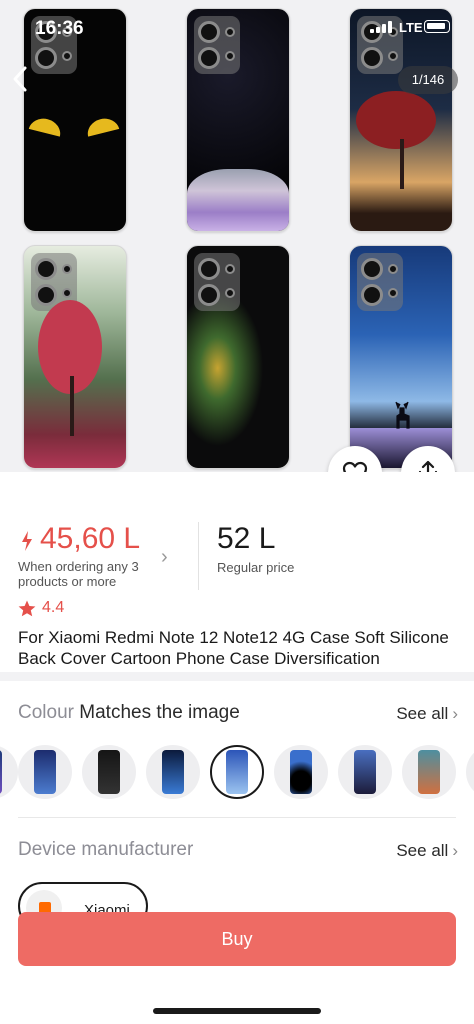 This screenshot has height=1024, width=474. Describe the element at coordinates (41, 608) in the screenshot. I see `rating: 4.4` at that location.